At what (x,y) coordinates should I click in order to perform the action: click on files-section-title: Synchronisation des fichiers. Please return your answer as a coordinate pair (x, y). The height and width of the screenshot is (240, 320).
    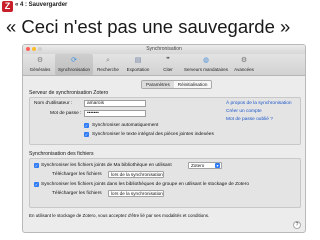
    Looking at the image, I should click on (61, 154).